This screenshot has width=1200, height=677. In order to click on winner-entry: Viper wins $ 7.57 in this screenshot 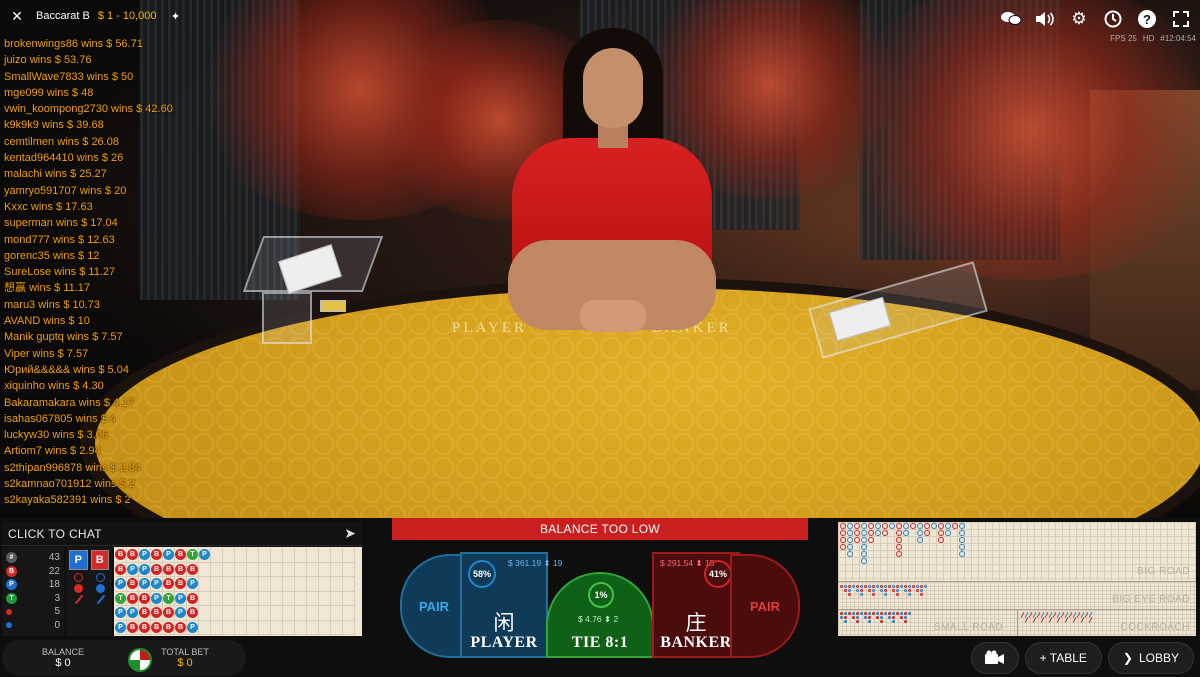, I will do `click(99, 354)`.